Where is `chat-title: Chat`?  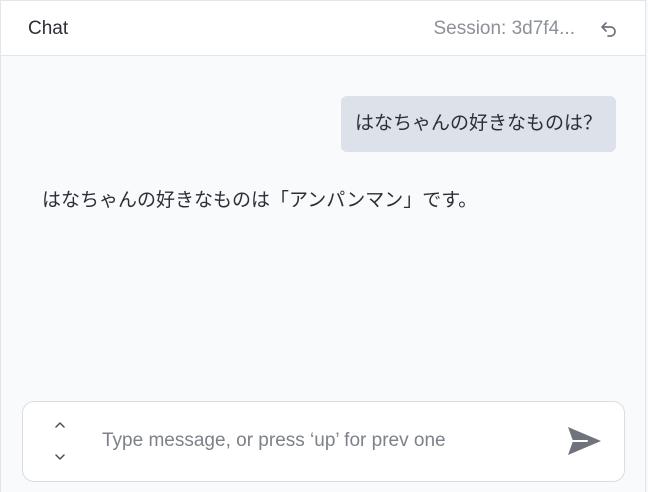 chat-title: Chat is located at coordinates (48, 28).